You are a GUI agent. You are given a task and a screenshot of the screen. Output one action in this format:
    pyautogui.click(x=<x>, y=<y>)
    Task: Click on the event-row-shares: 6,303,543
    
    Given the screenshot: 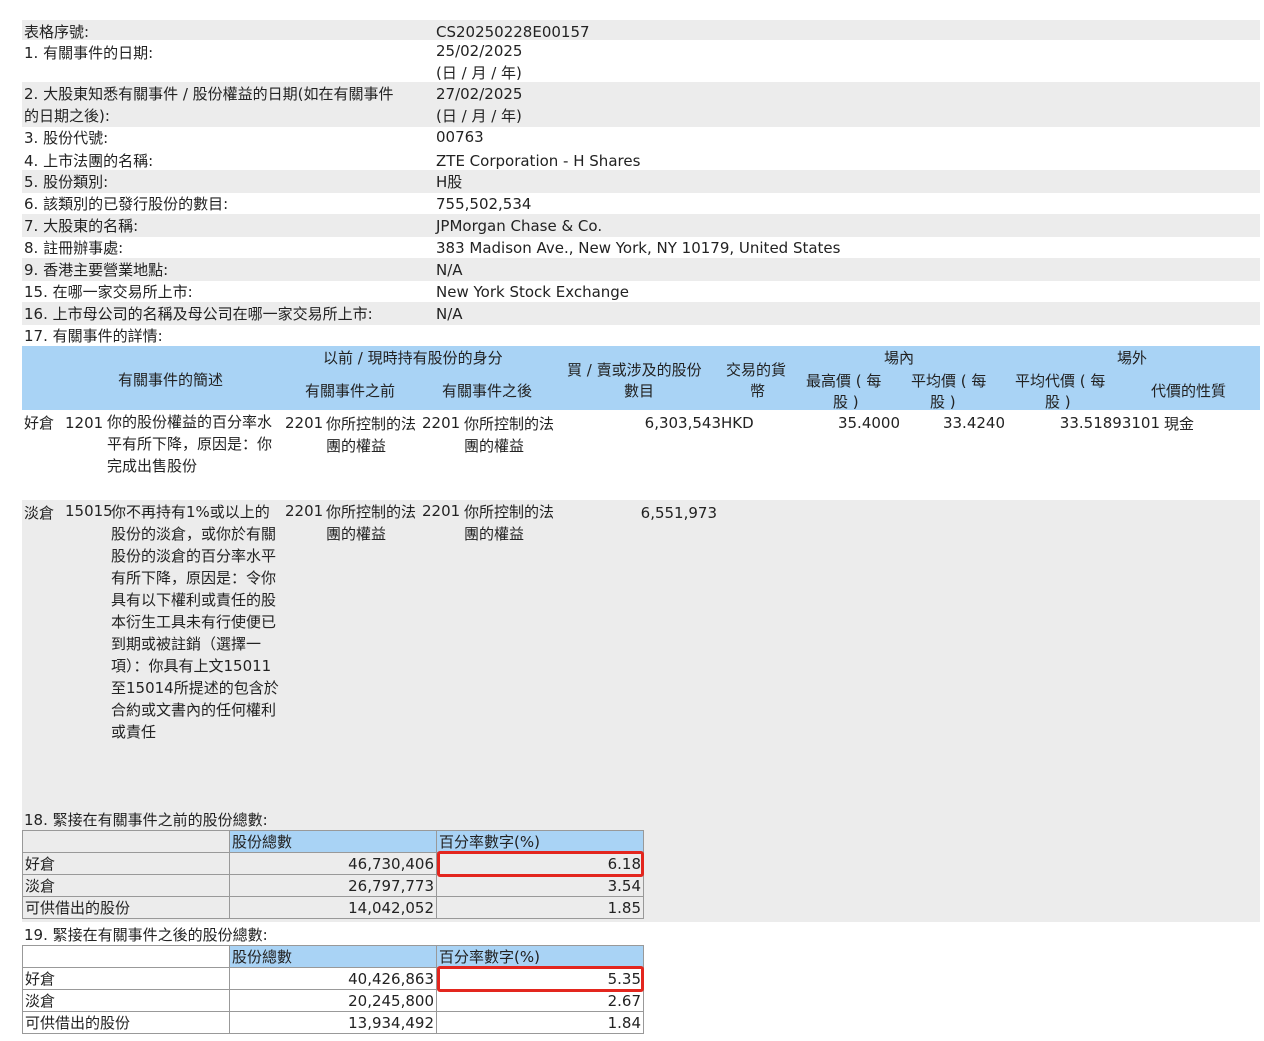 What is the action you would take?
    pyautogui.click(x=682, y=423)
    